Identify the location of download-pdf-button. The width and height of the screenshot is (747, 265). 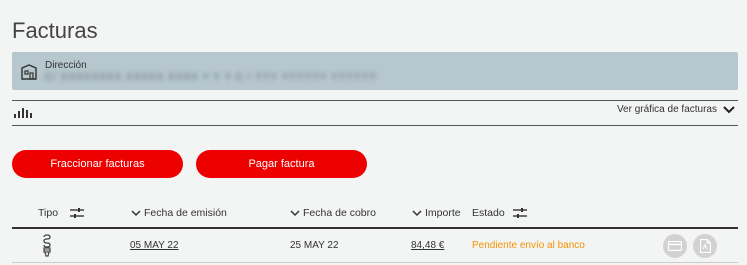
(705, 246).